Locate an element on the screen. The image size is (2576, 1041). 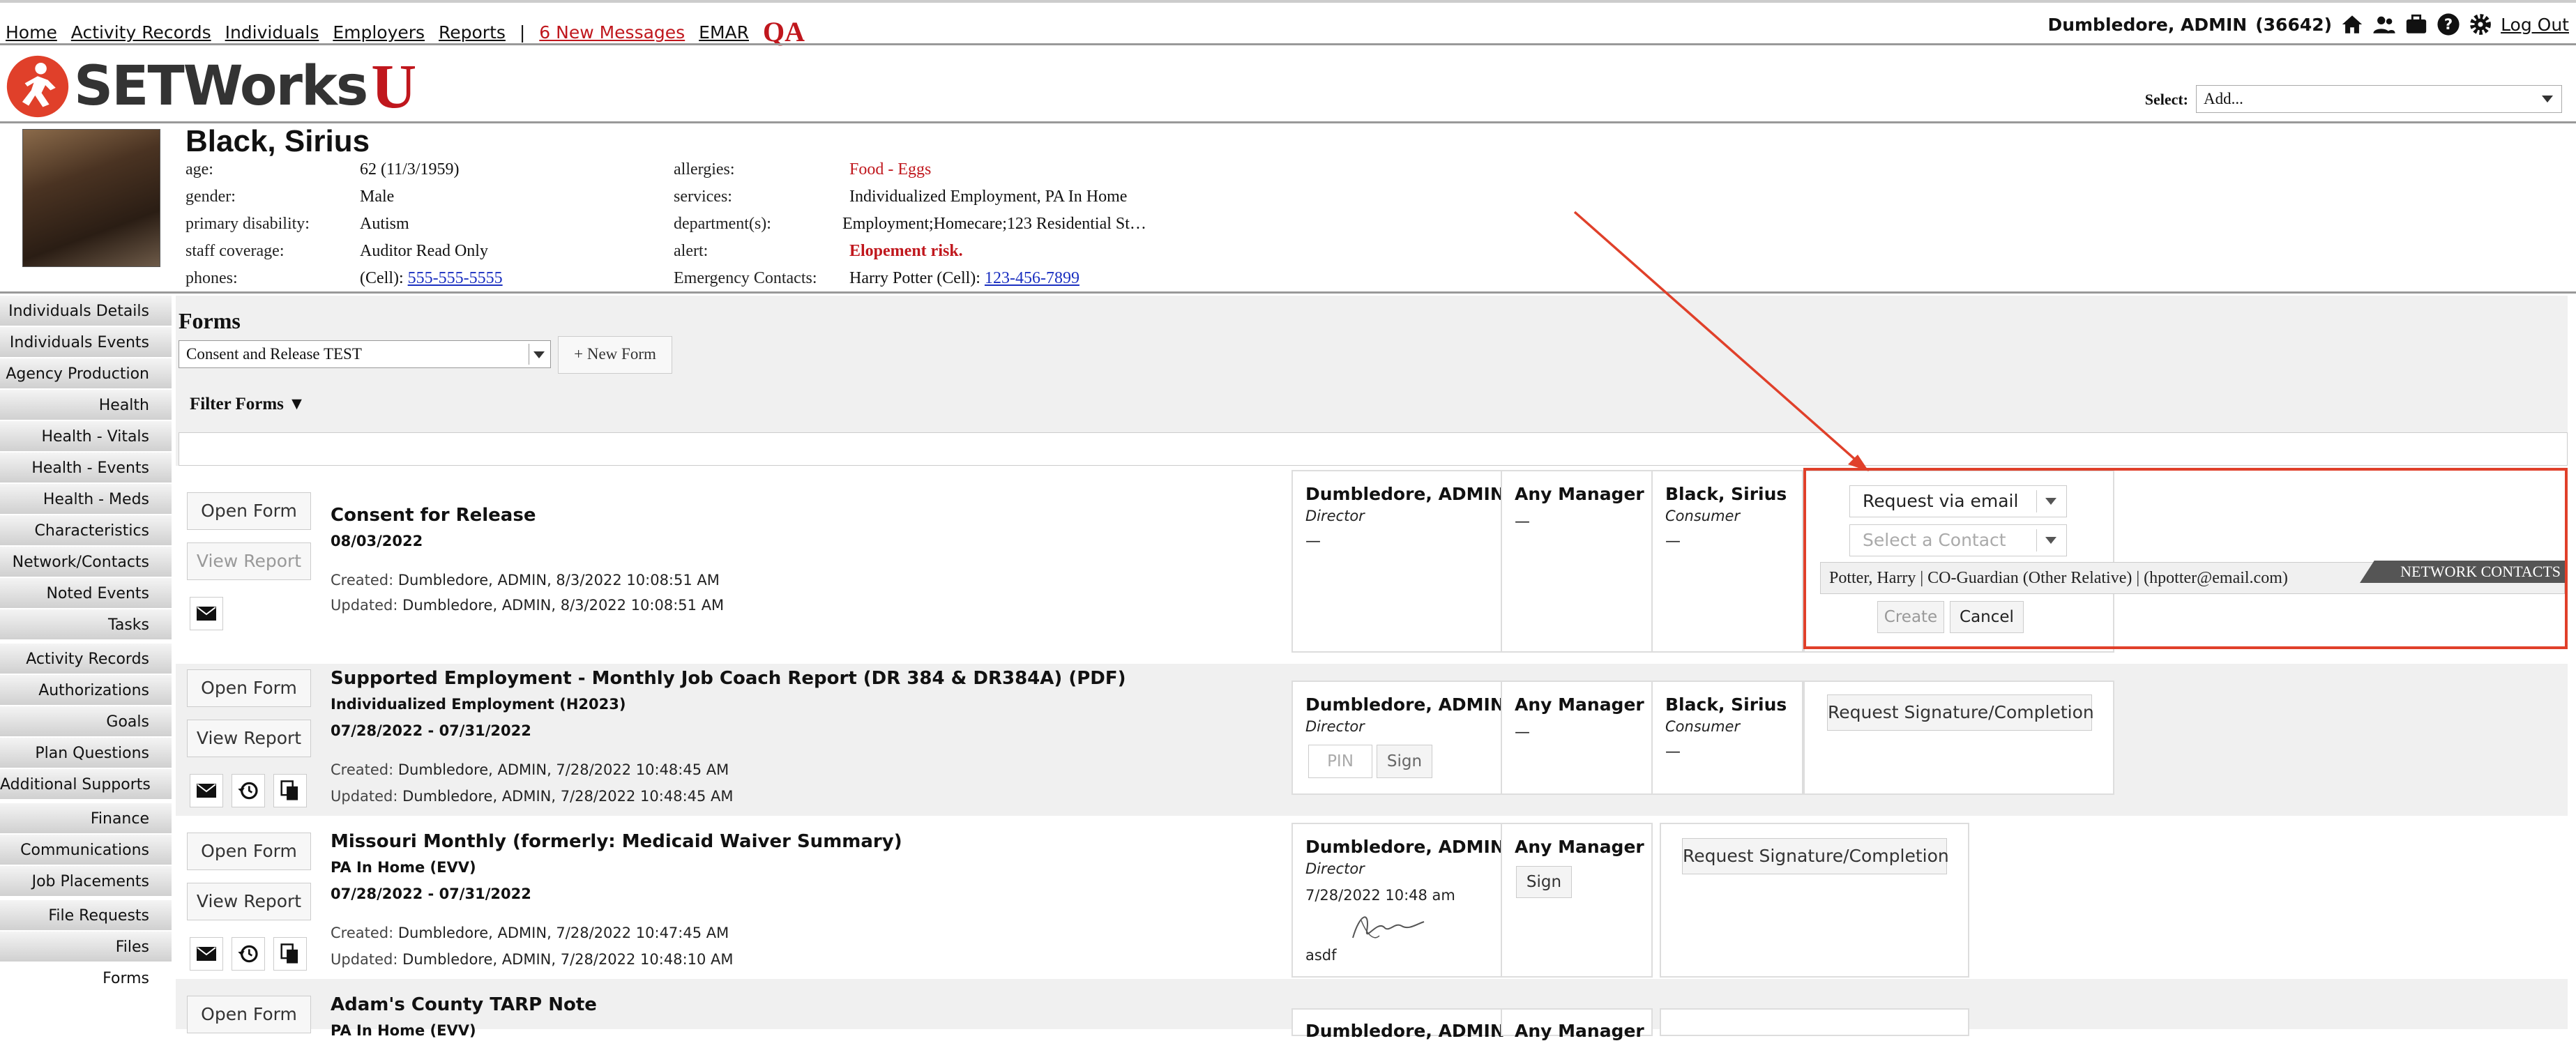
form-title: Adam's County TARP Note is located at coordinates (464, 1004).